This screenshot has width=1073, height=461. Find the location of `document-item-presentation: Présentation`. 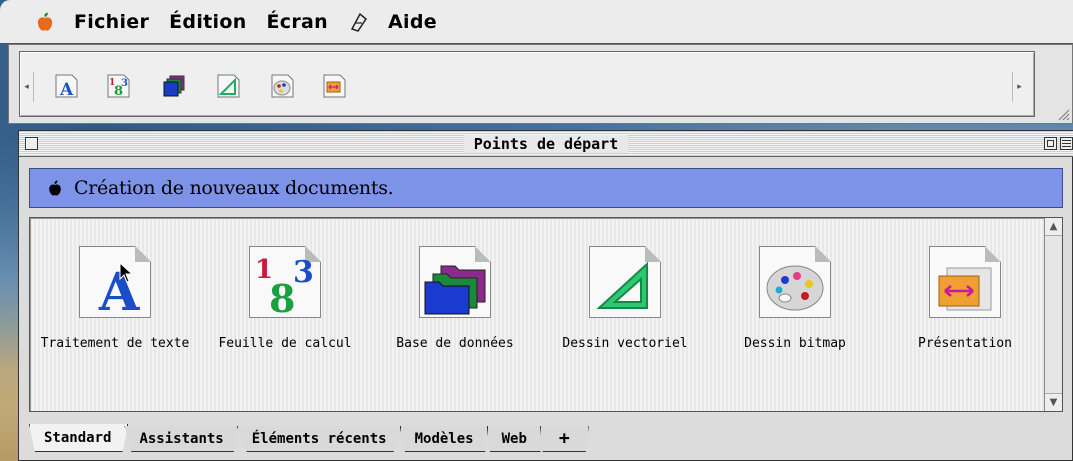

document-item-presentation: Présentation is located at coordinates (965, 311).